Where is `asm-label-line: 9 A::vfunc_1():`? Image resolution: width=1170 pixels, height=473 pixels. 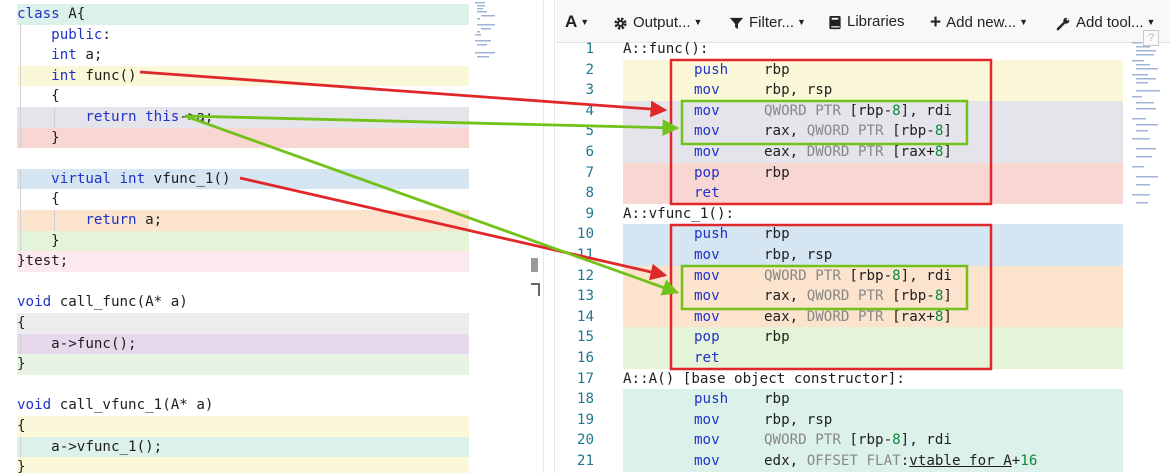
asm-label-line: 9 A::vfunc_1(): is located at coordinates (839, 214).